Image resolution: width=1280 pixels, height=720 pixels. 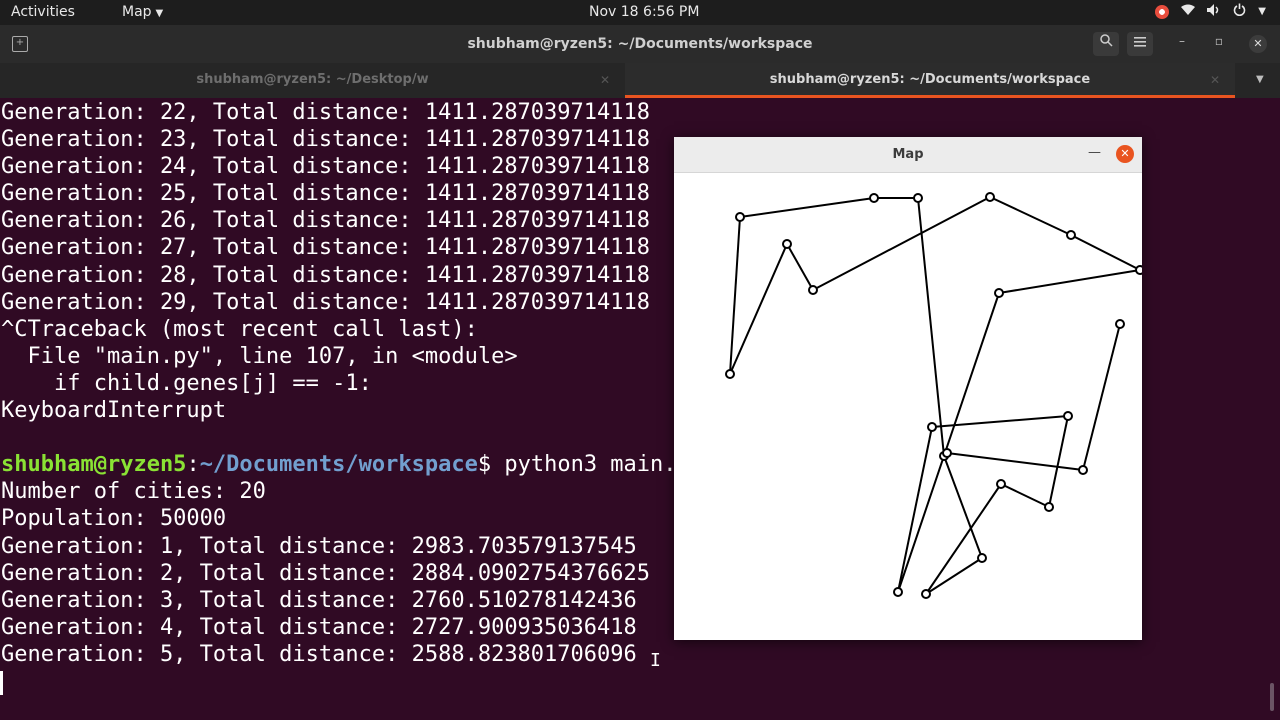 I want to click on tab-workspace: shubham@ryzen5: ~/Documents/workspace ✕, so click(x=930, y=80).